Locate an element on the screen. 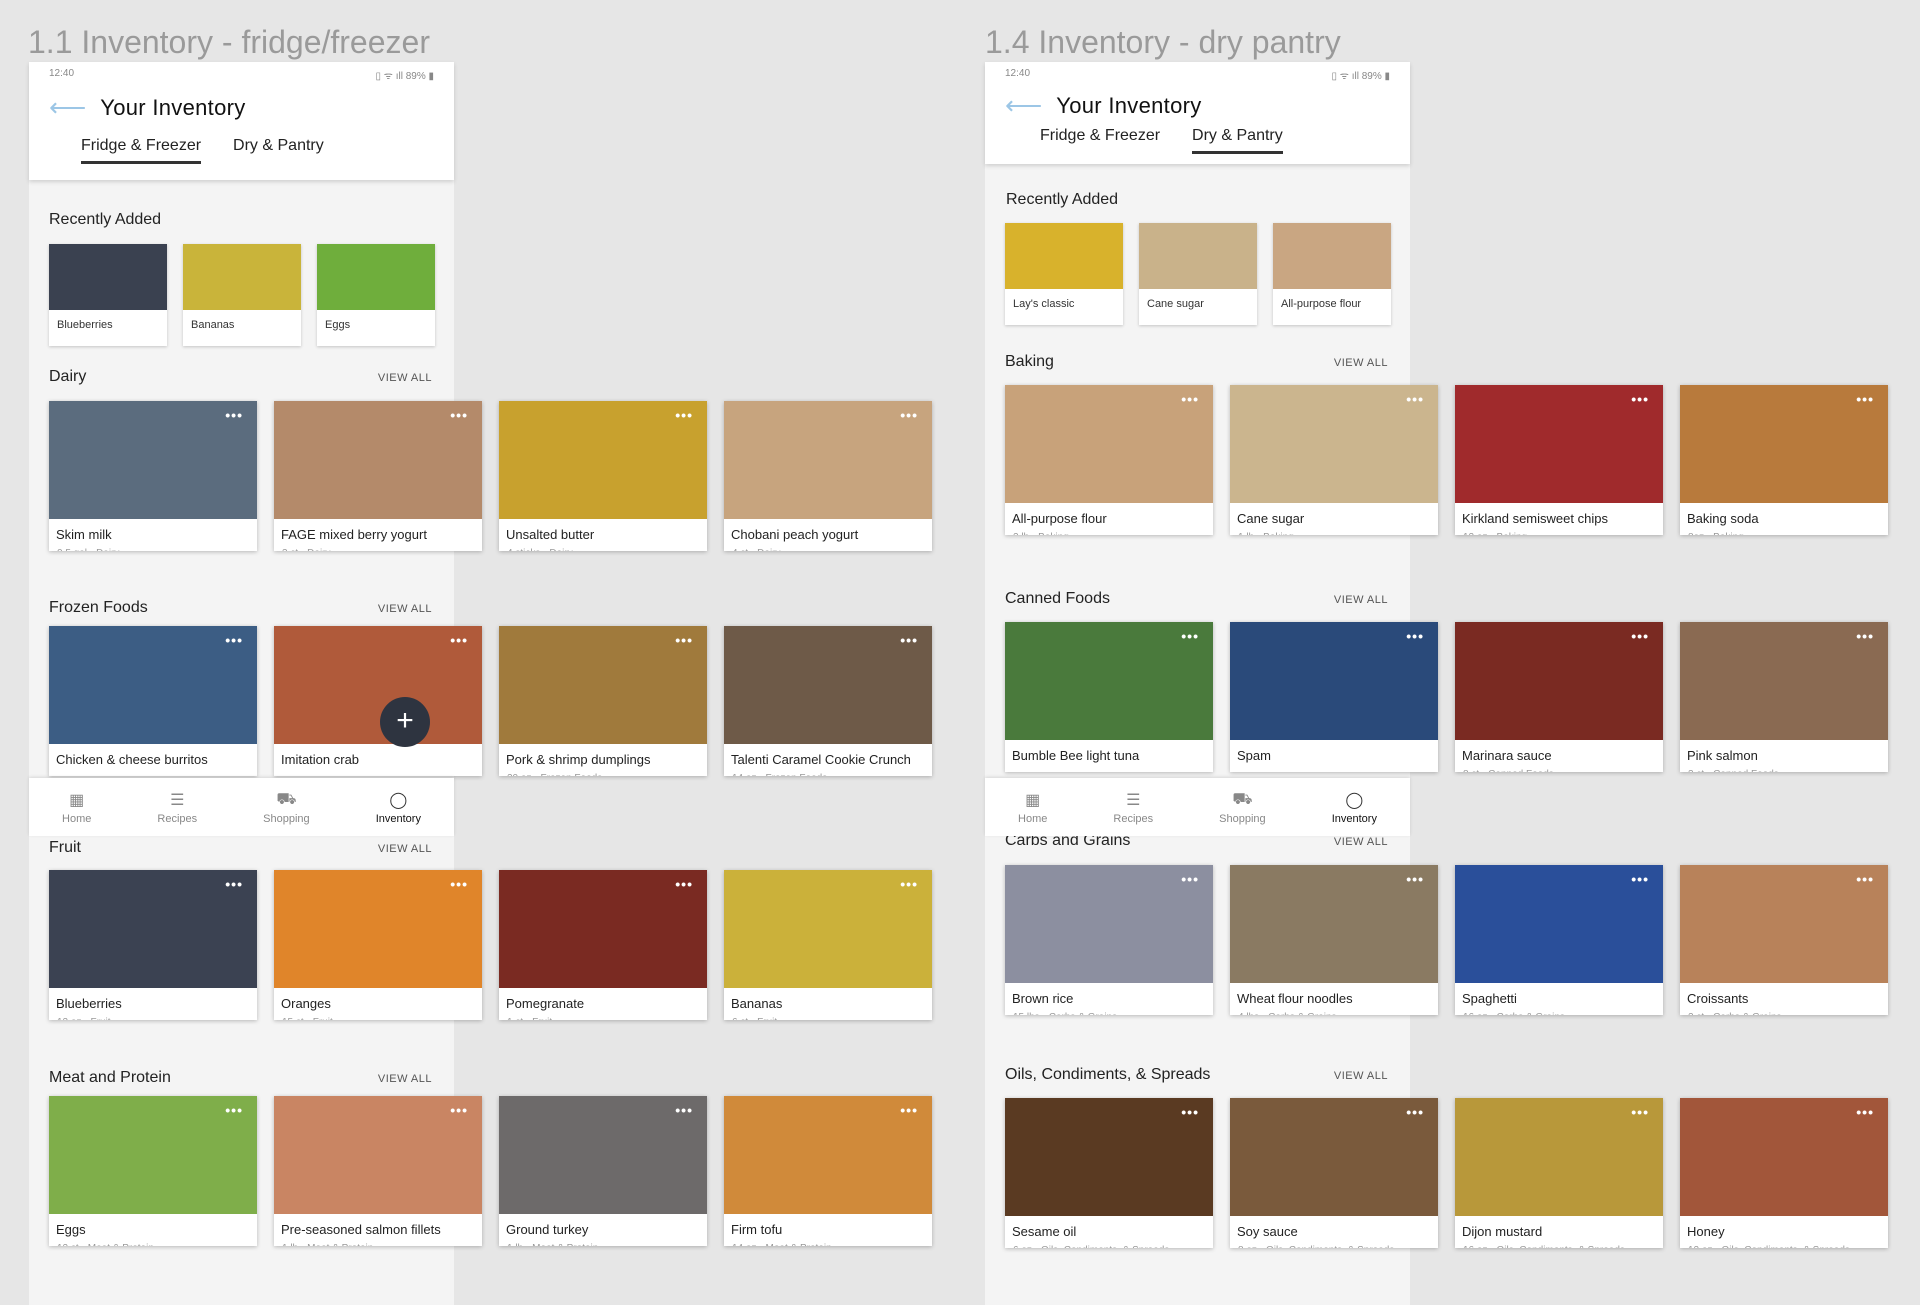  inventory-item-card: ••• Oranges15 ct • Fruit is located at coordinates (378, 945).